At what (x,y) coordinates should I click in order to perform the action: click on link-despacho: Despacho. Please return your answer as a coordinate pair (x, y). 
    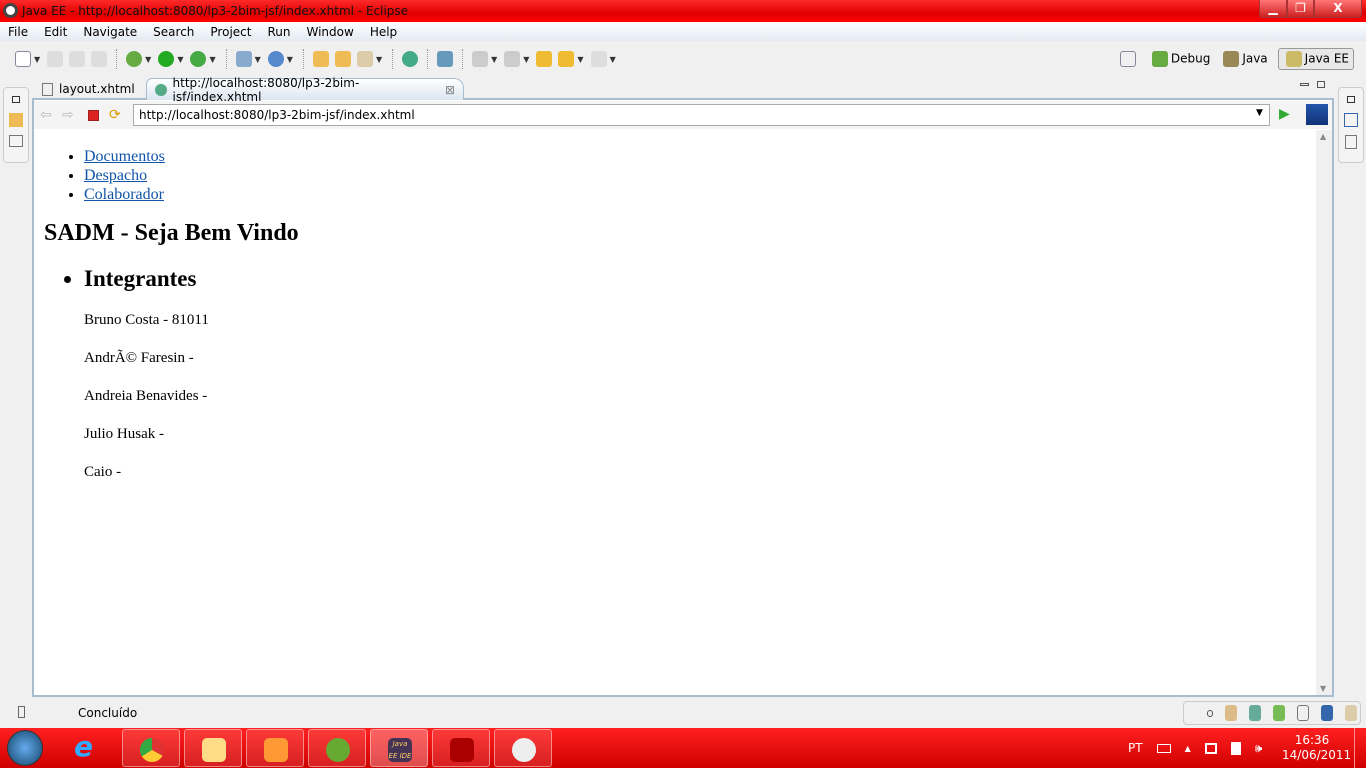
    Looking at the image, I should click on (115, 175).